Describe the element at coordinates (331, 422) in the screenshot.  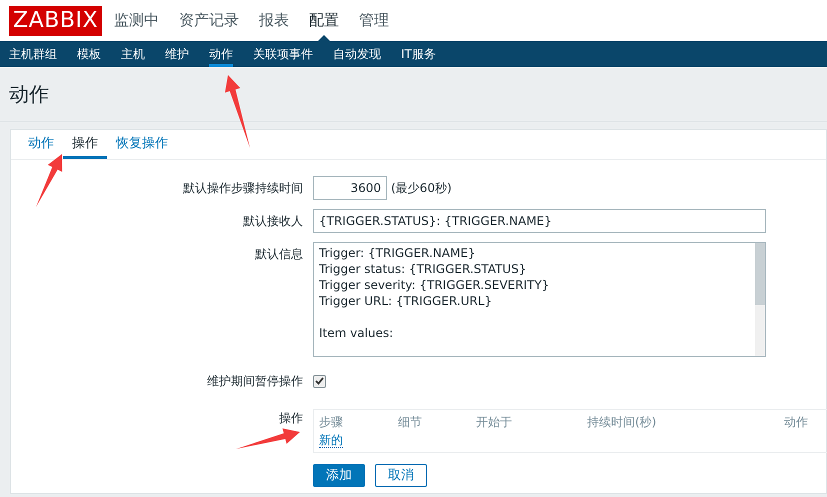
I see `column-header: 步骤` at that location.